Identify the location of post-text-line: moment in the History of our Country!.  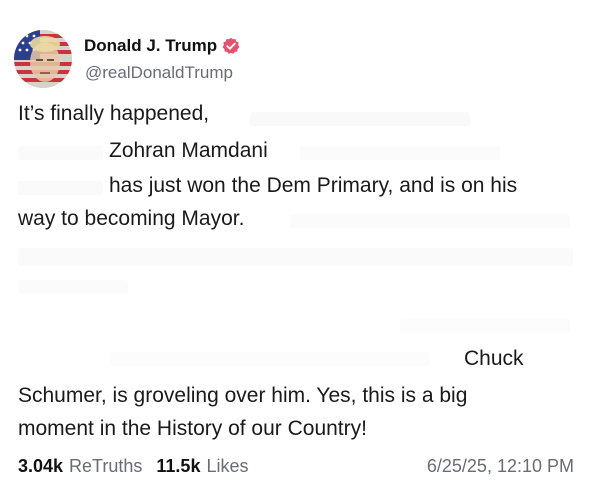
(192, 428).